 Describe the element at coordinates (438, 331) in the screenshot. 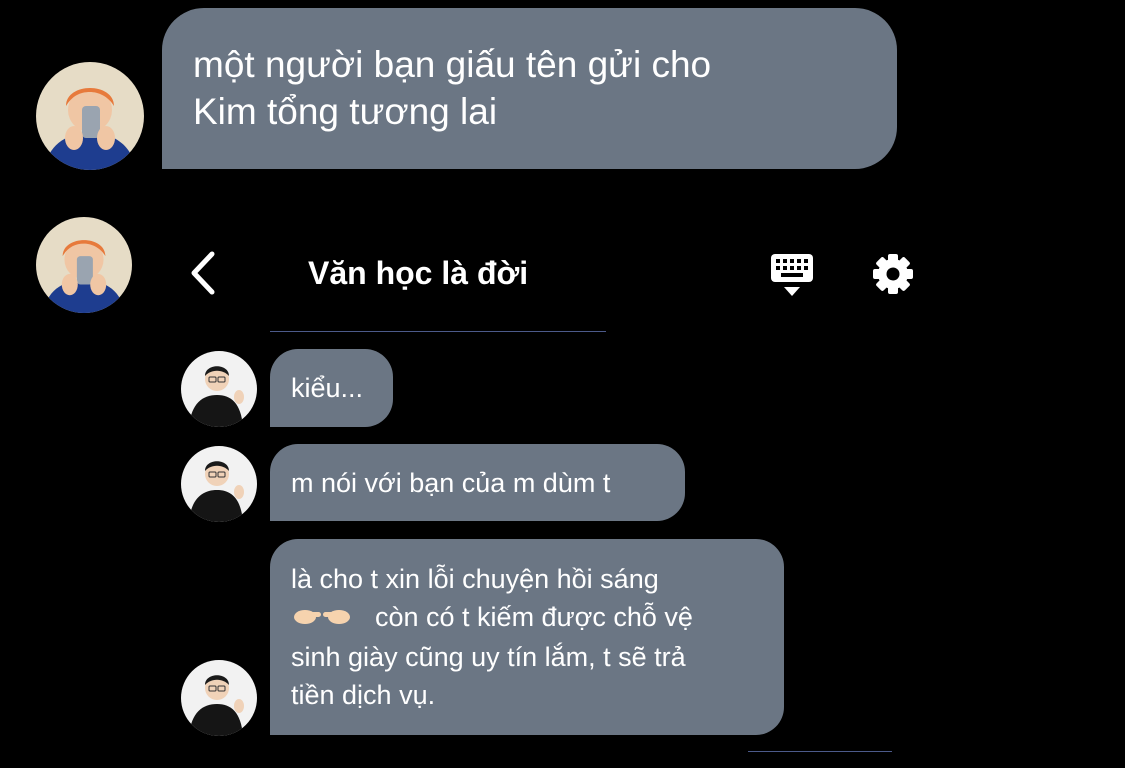

I see `divider-top` at that location.